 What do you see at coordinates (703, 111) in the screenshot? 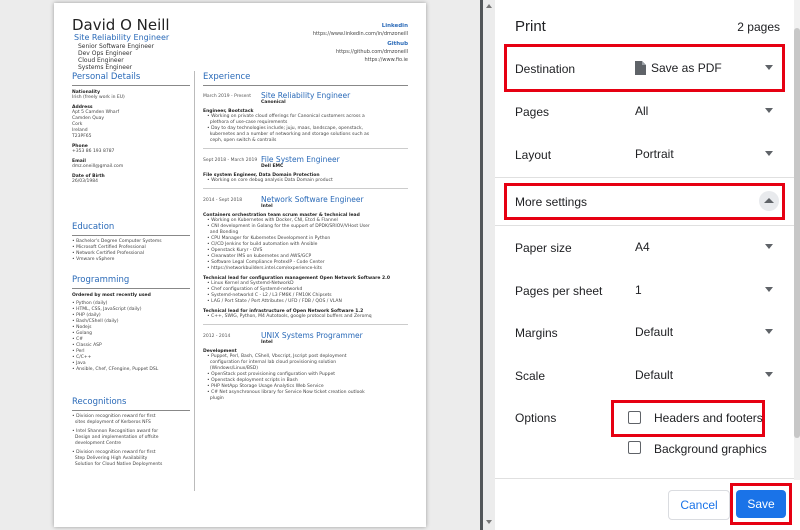
I see `pages-select: All` at bounding box center [703, 111].